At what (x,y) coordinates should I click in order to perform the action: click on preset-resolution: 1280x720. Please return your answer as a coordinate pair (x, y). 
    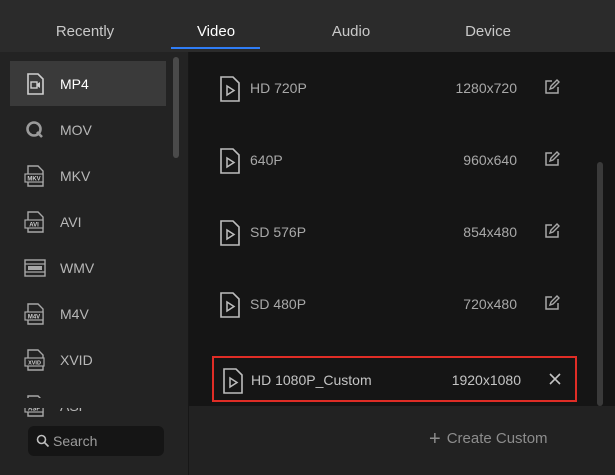
    Looking at the image, I should click on (486, 88).